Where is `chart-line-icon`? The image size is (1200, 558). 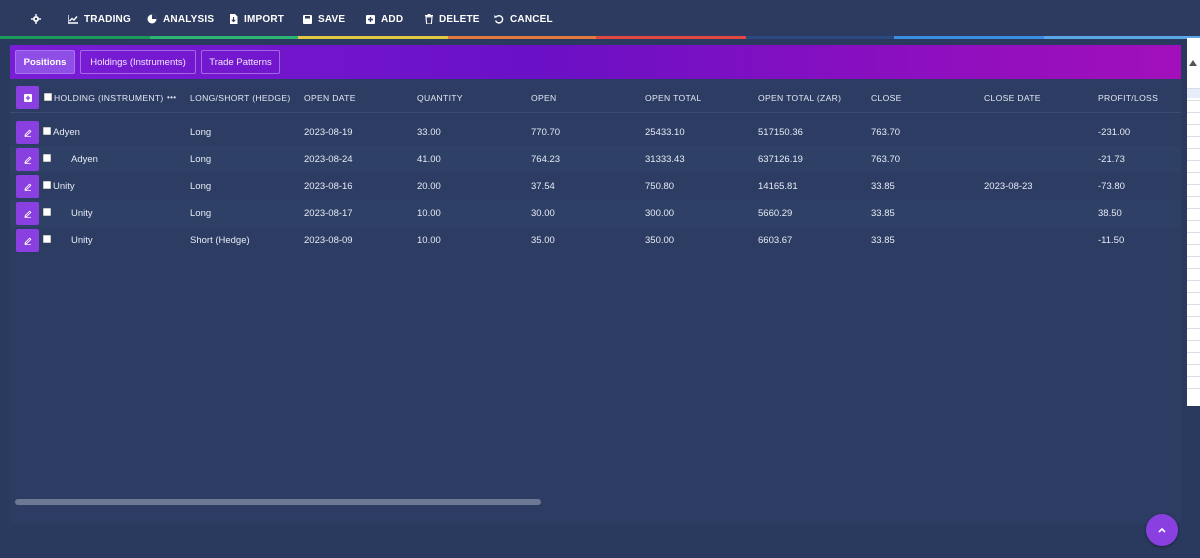
chart-line-icon is located at coordinates (73, 19).